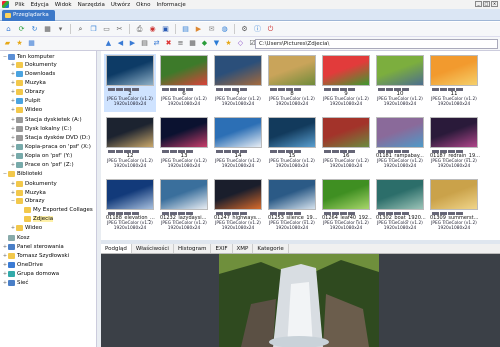  Describe the element at coordinates (346, 145) in the screenshot. I see `thumbnail-item: 16 JPEG TrueColor (v1.2) 1920x1080x24` at that location.